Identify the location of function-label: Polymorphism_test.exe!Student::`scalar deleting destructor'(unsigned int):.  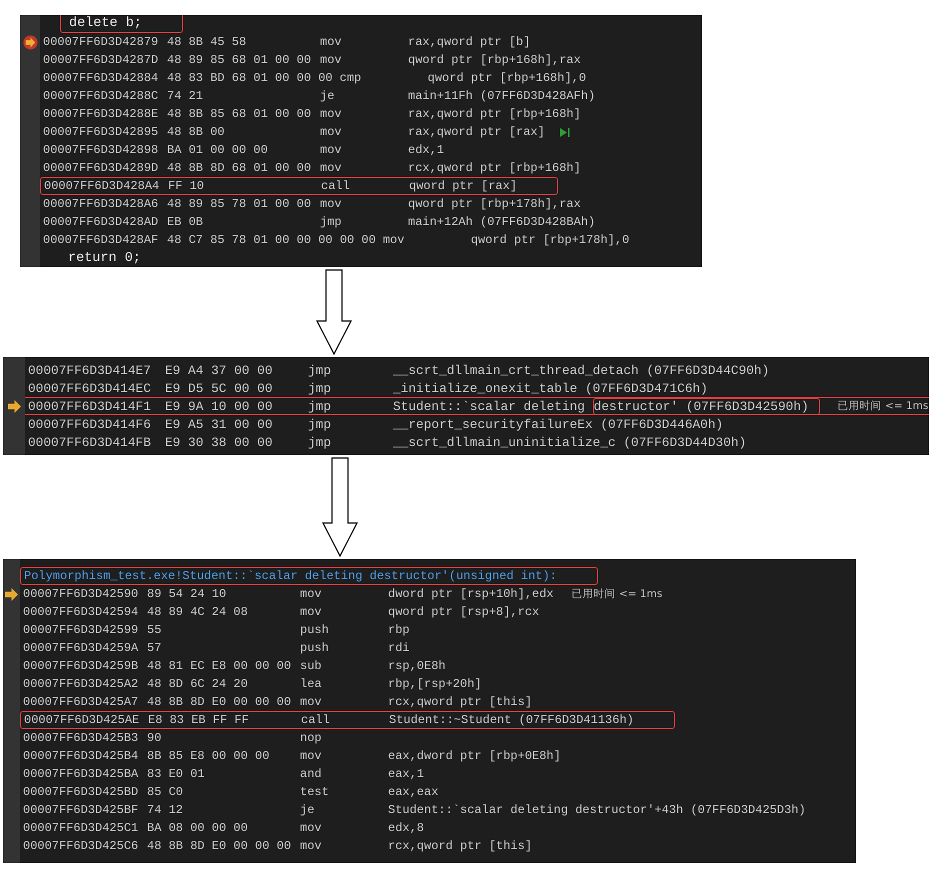
(290, 576).